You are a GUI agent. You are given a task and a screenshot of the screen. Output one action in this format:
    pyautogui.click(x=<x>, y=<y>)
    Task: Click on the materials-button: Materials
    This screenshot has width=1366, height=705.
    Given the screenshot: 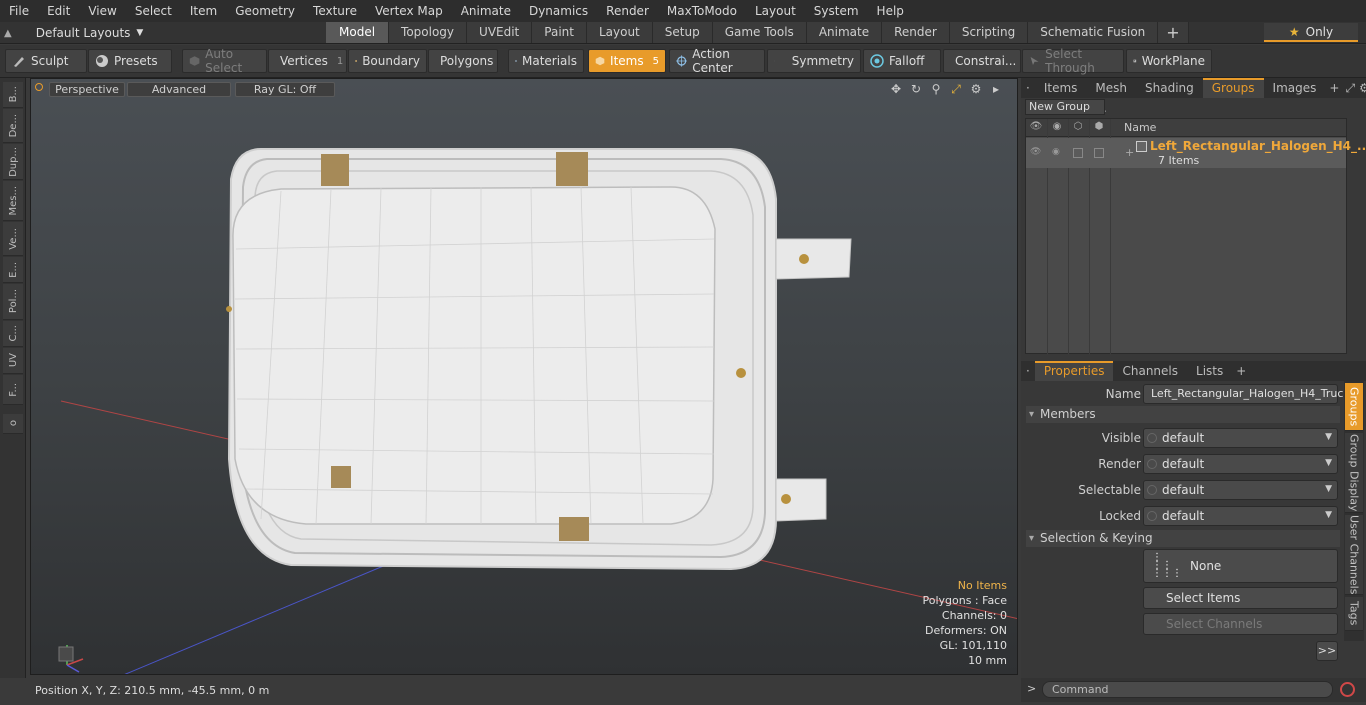 What is the action you would take?
    pyautogui.click(x=546, y=61)
    